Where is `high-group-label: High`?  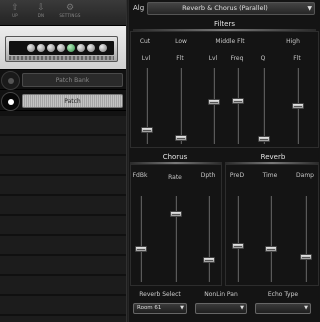
high-group-label: High is located at coordinates (293, 41).